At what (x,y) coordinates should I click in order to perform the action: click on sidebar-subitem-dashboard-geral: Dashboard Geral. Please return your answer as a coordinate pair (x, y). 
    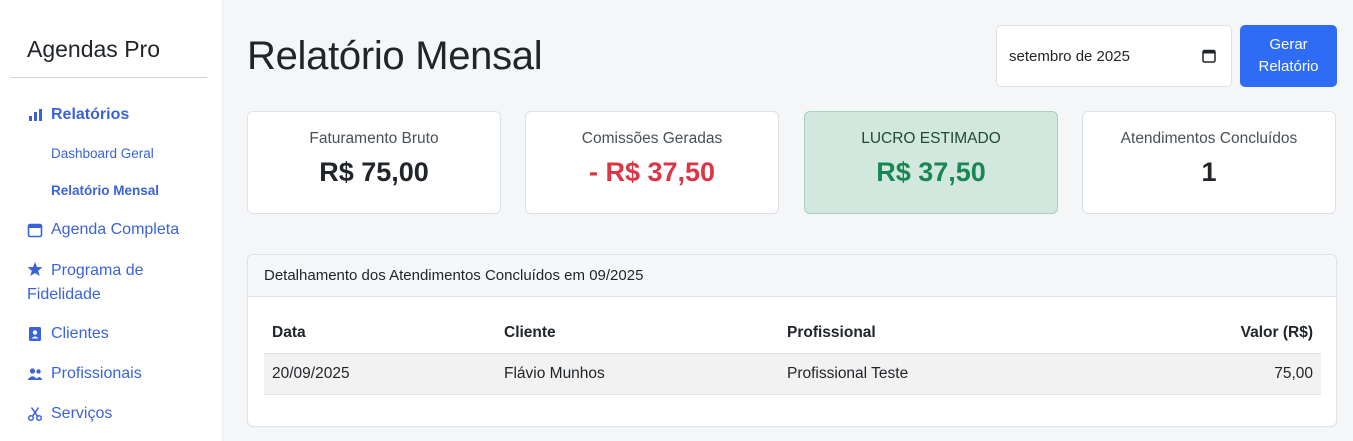
    Looking at the image, I should click on (102, 153).